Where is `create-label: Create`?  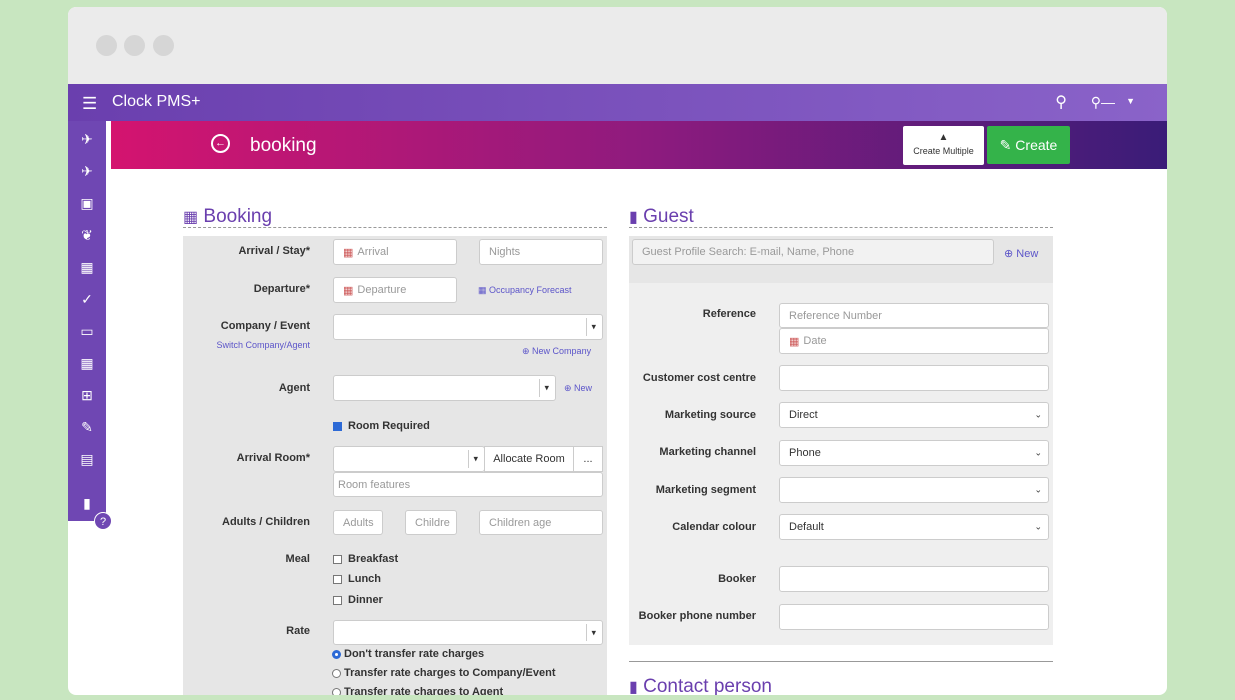
create-label: Create is located at coordinates (1036, 145).